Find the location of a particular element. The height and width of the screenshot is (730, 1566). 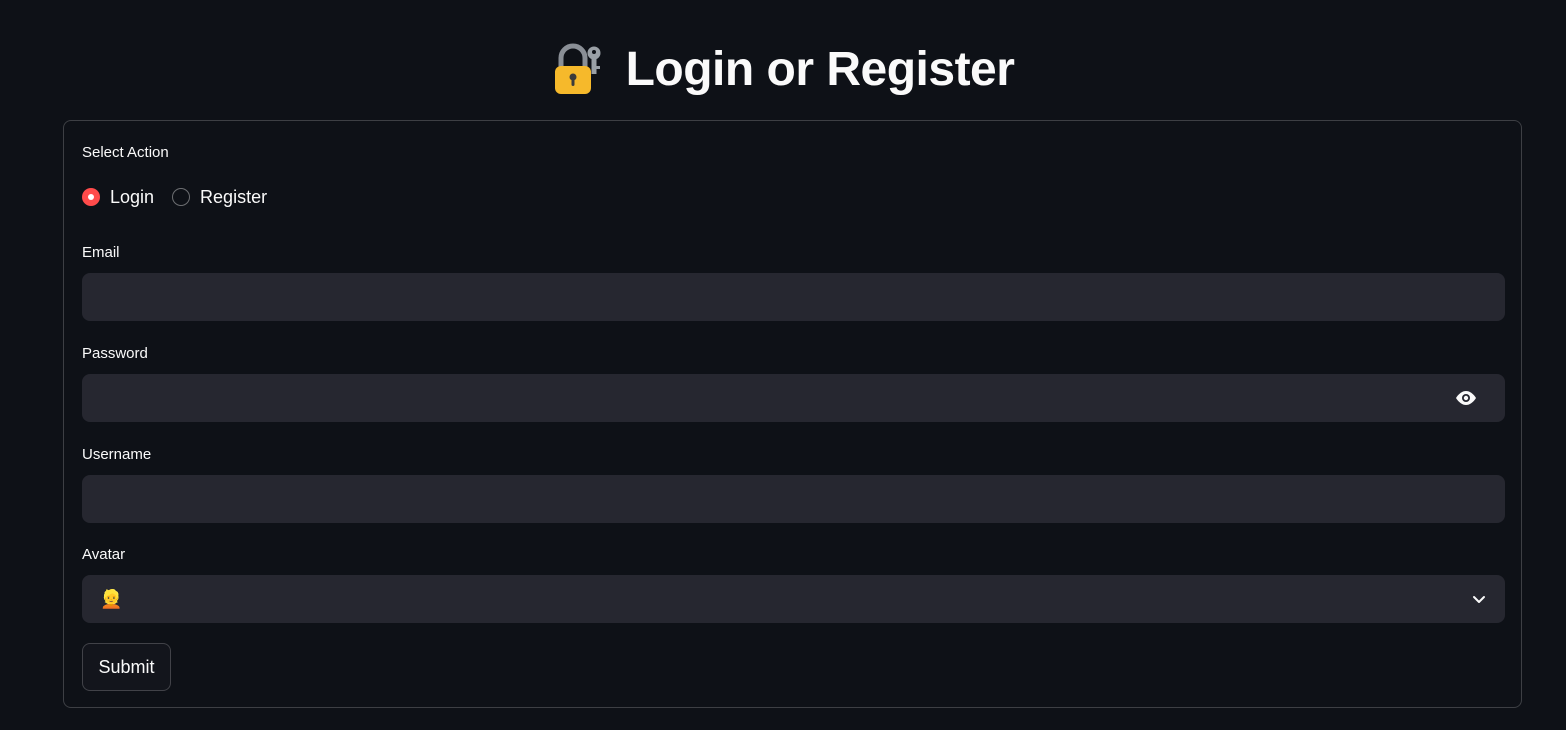

username-label: Username is located at coordinates (117, 454).